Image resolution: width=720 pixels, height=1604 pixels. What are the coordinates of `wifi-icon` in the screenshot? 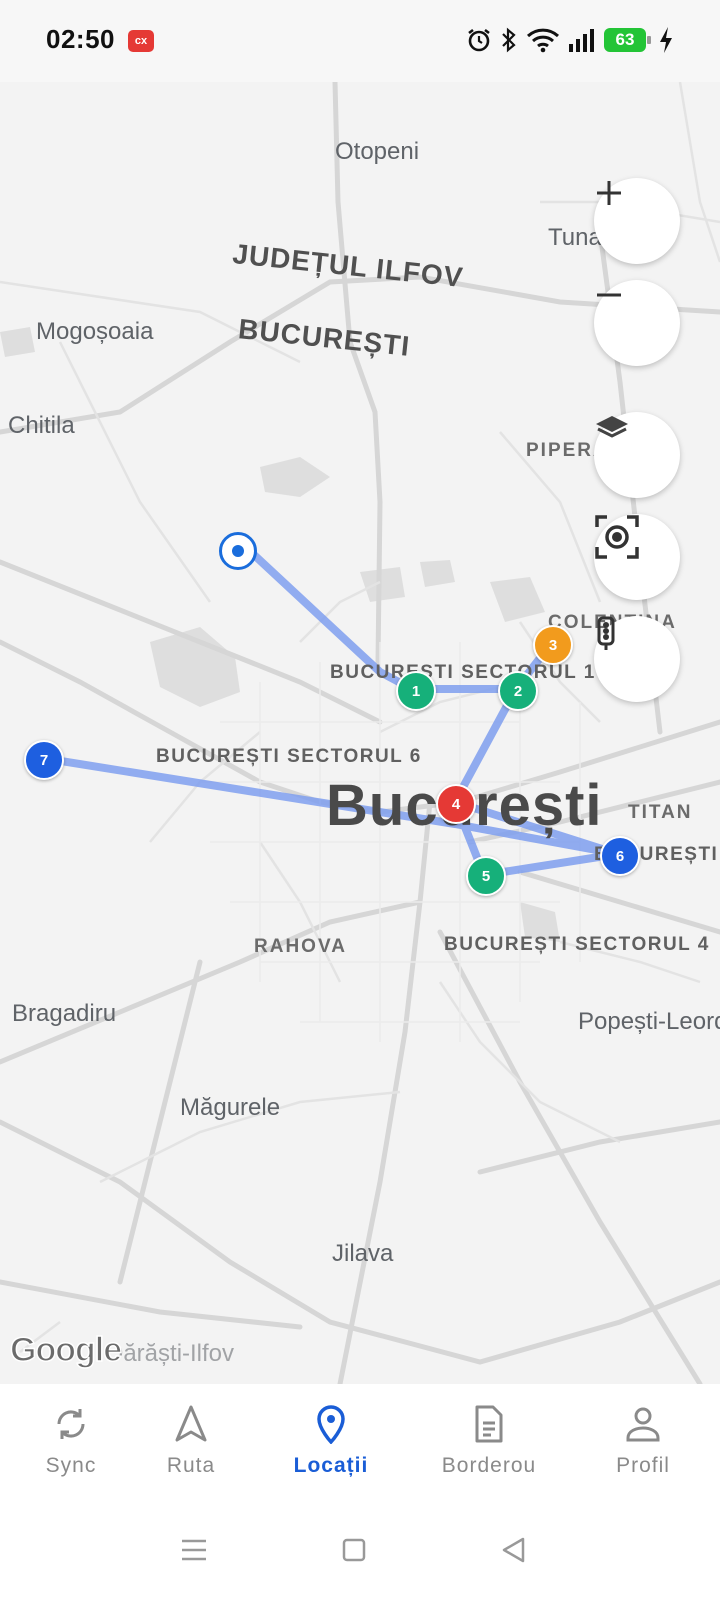 It's located at (543, 40).